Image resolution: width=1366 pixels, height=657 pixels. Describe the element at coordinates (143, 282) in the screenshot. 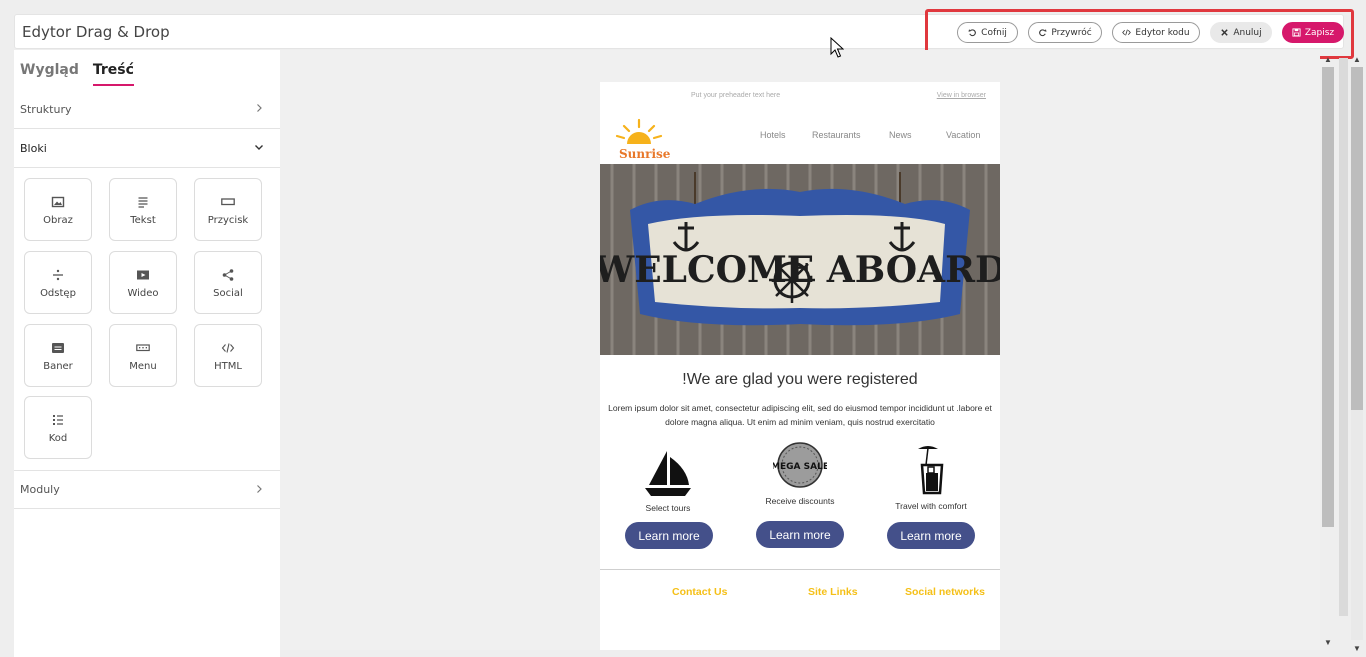

I see `block-video: Wideo` at that location.